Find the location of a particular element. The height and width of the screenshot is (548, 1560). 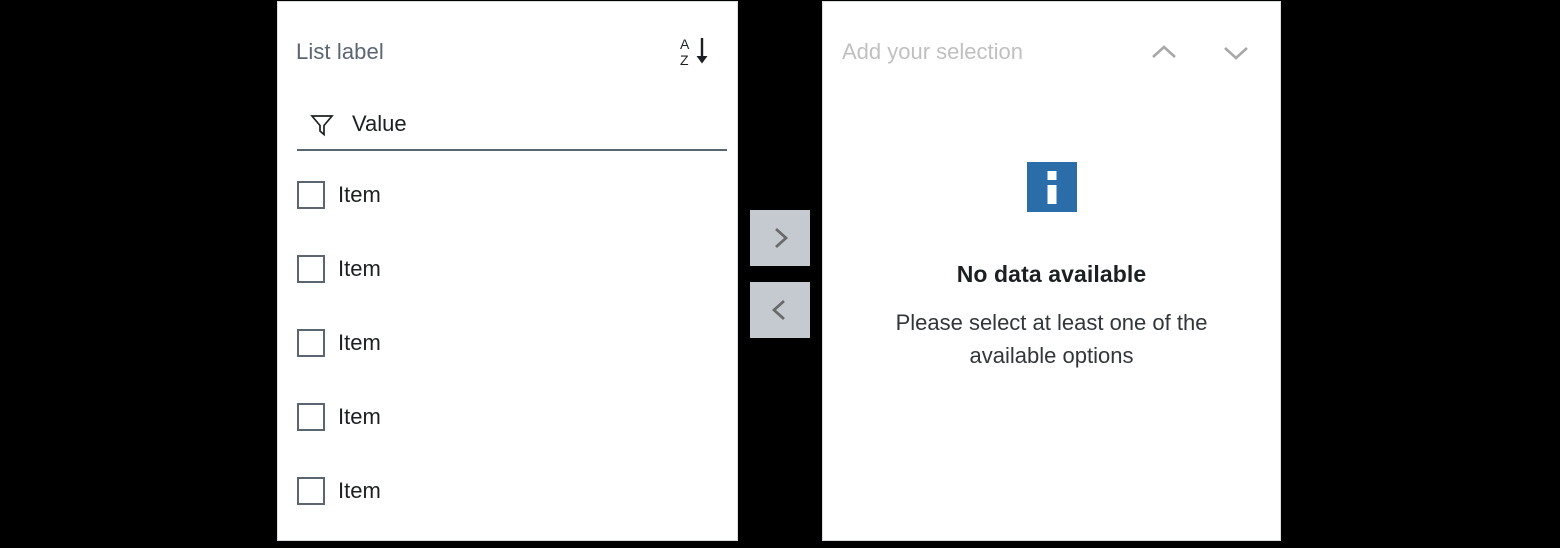

list-label: List label is located at coordinates (340, 51).